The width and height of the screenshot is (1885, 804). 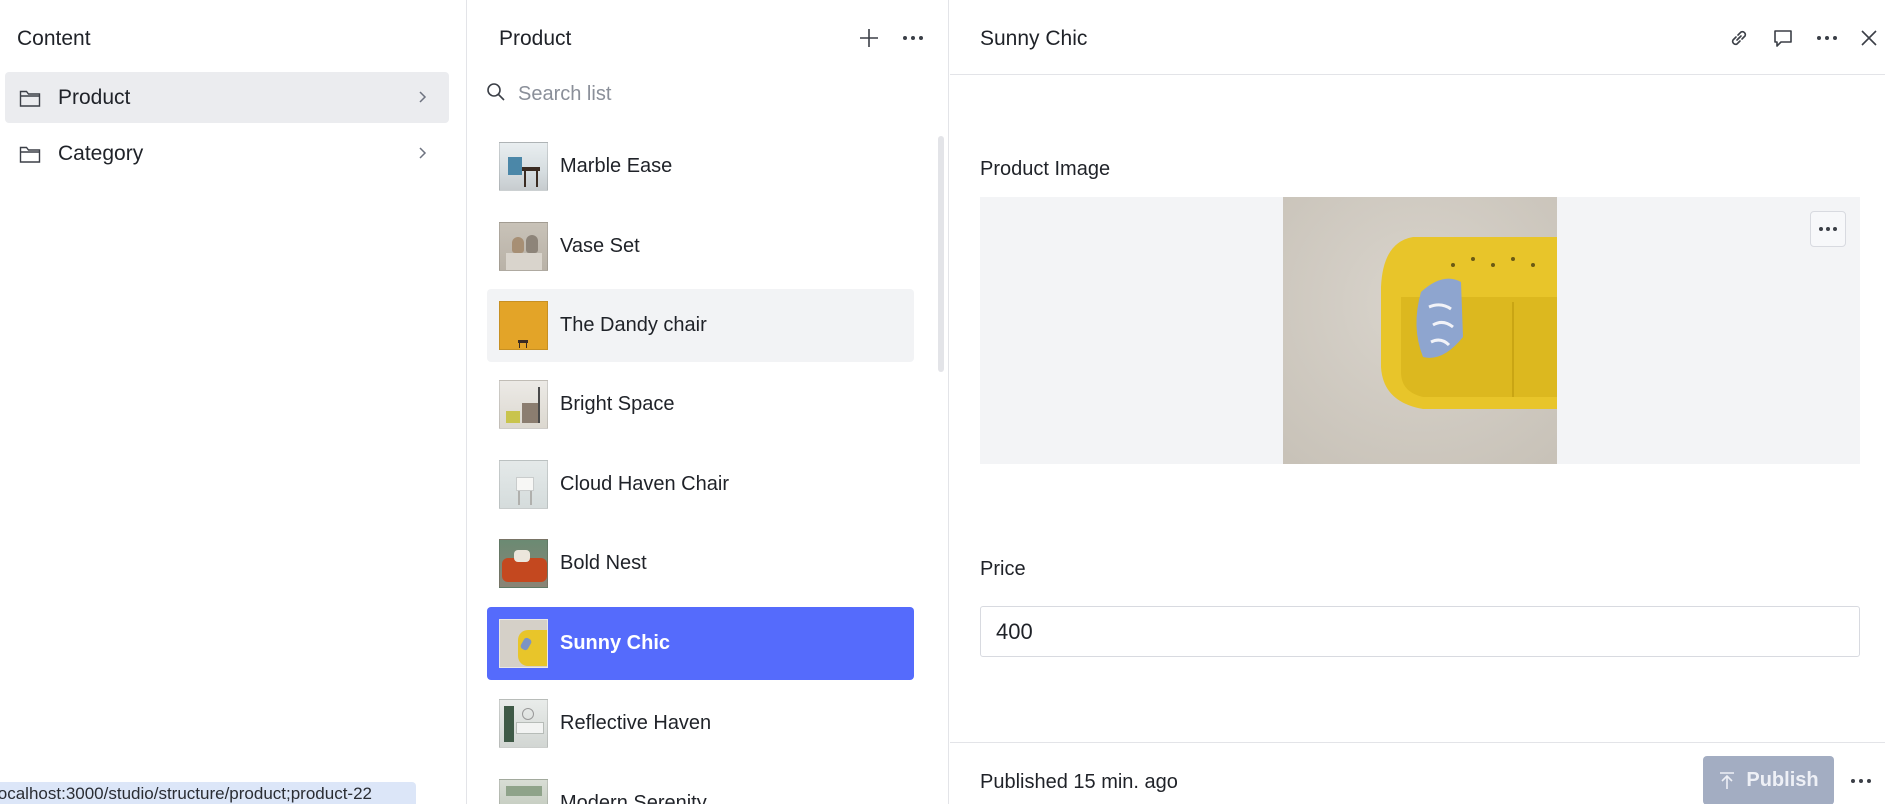 What do you see at coordinates (616, 166) in the screenshot?
I see `list-item-label: Marble Ease` at bounding box center [616, 166].